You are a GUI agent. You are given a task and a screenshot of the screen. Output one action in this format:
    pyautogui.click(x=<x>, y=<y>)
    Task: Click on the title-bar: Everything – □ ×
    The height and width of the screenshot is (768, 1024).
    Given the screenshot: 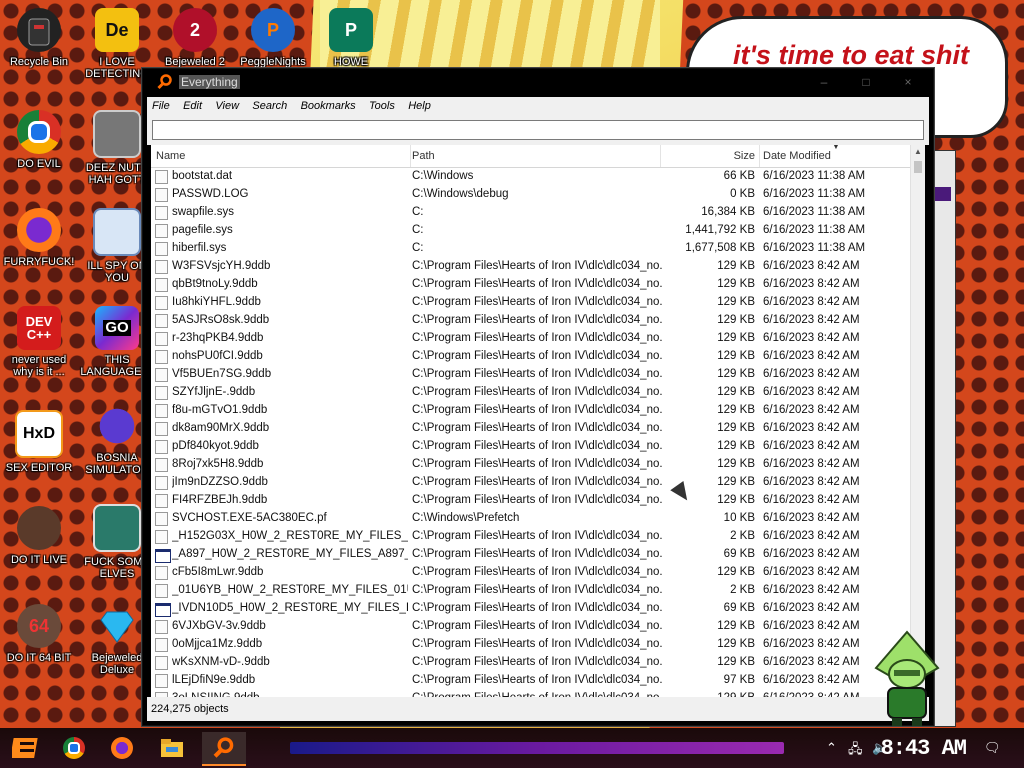 What is the action you would take?
    pyautogui.click(x=538, y=83)
    